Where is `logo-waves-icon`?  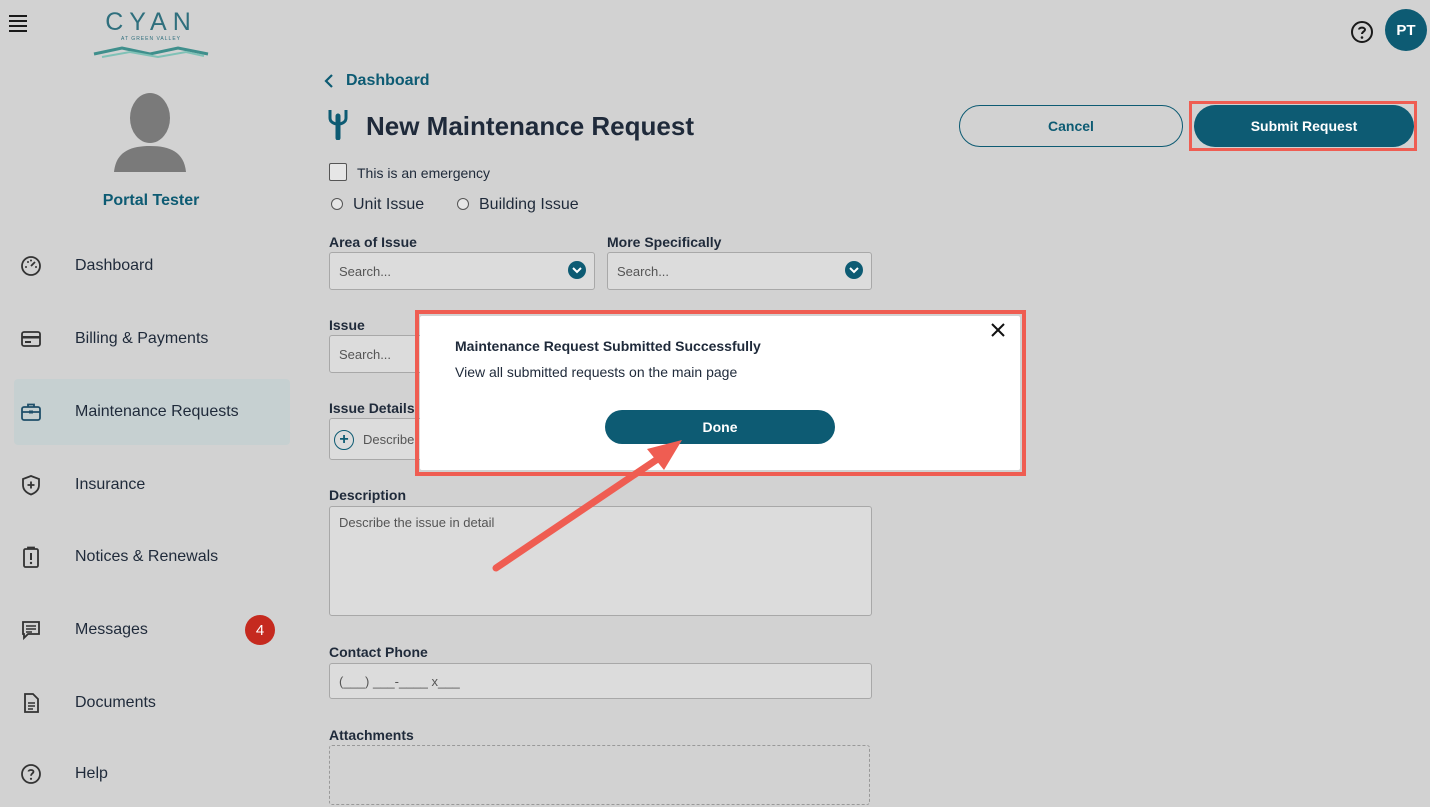 logo-waves-icon is located at coordinates (151, 52).